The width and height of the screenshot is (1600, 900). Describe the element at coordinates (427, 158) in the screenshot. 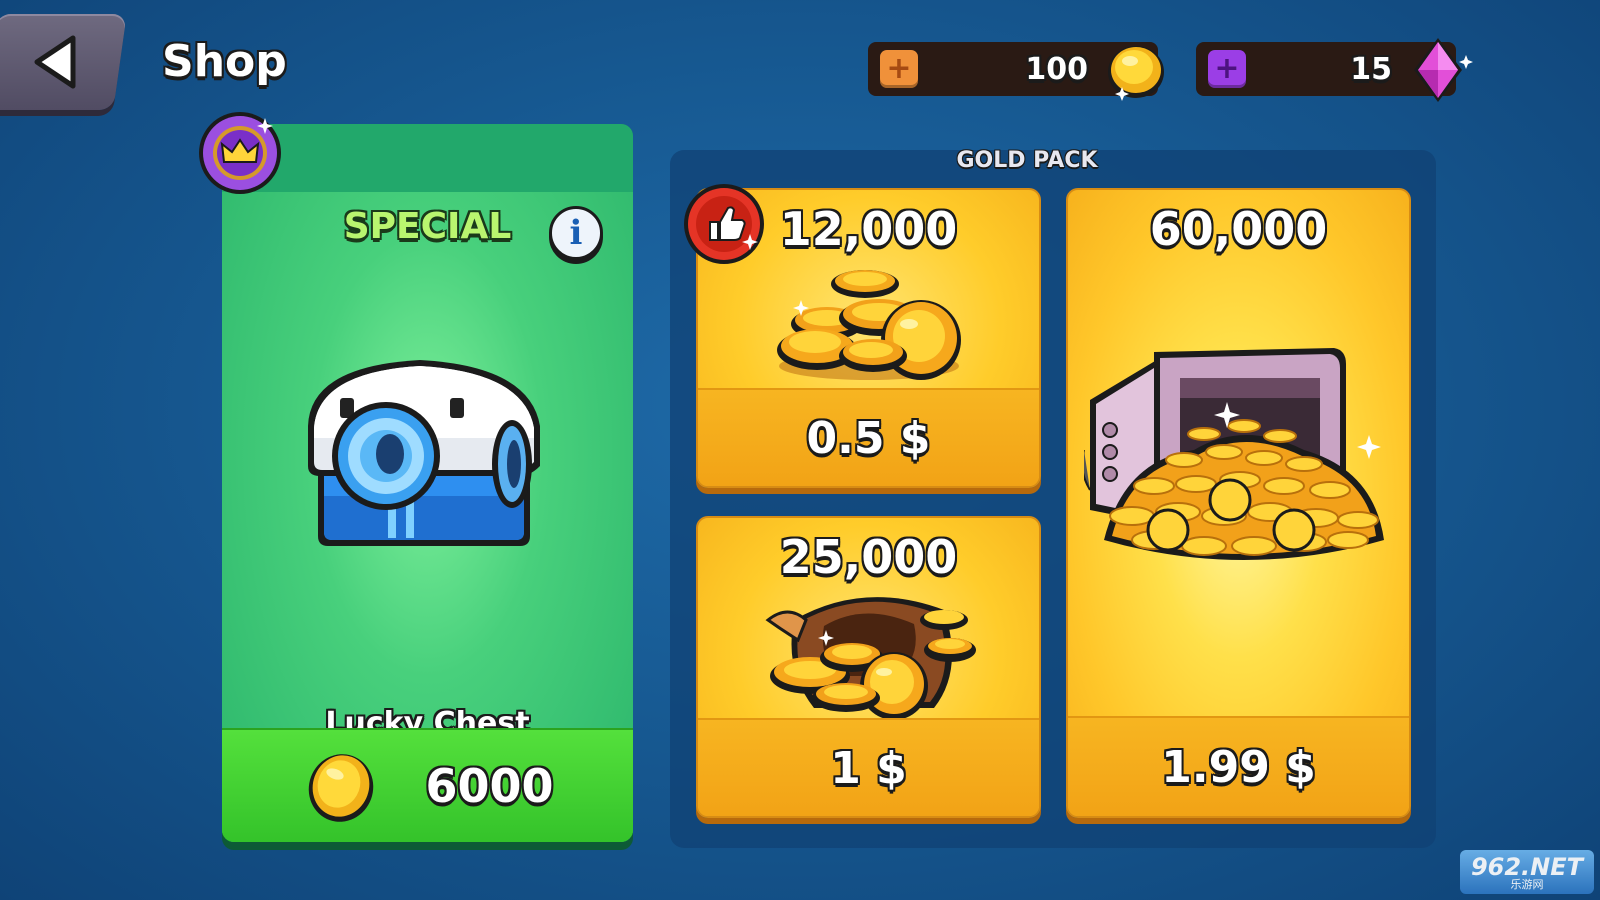

I see `special-card-header` at that location.